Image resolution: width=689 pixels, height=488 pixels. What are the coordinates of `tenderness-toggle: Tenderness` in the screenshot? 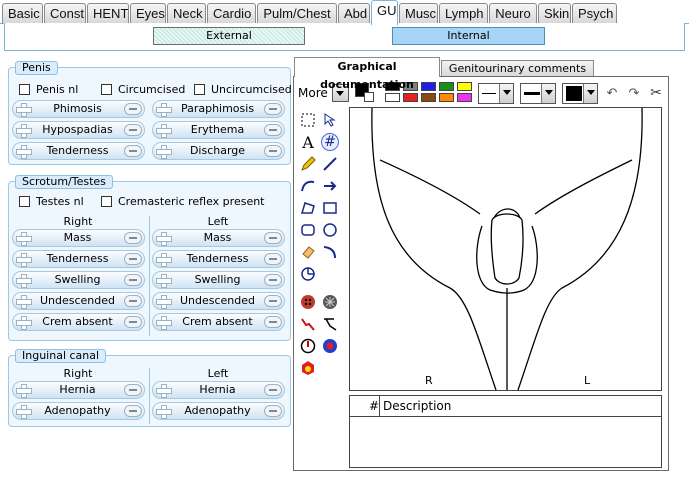 It's located at (78, 151).